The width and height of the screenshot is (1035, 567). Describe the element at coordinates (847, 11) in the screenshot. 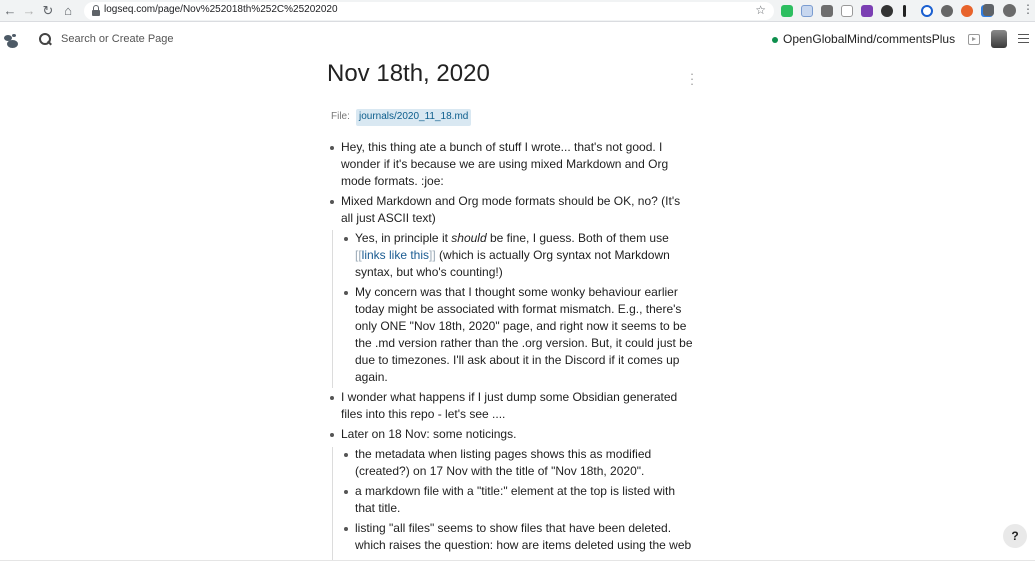

I see `pin-extension-icon` at that location.